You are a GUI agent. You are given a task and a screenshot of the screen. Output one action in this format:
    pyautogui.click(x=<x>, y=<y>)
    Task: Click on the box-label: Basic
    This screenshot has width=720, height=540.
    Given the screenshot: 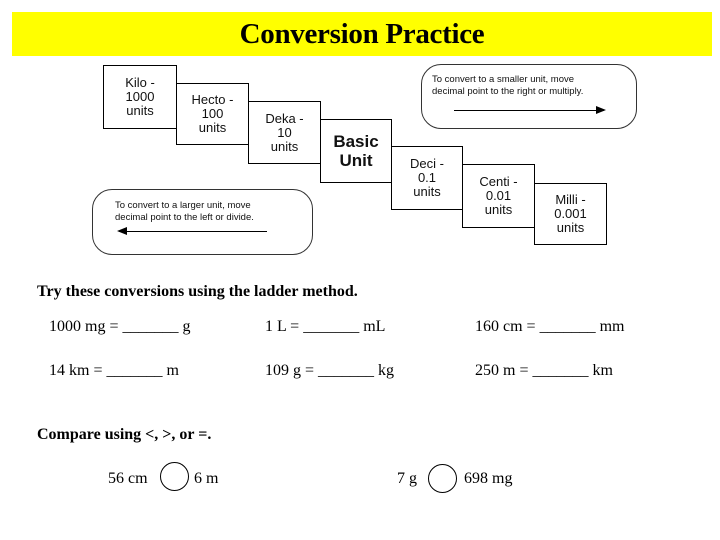 What is the action you would take?
    pyautogui.click(x=356, y=141)
    